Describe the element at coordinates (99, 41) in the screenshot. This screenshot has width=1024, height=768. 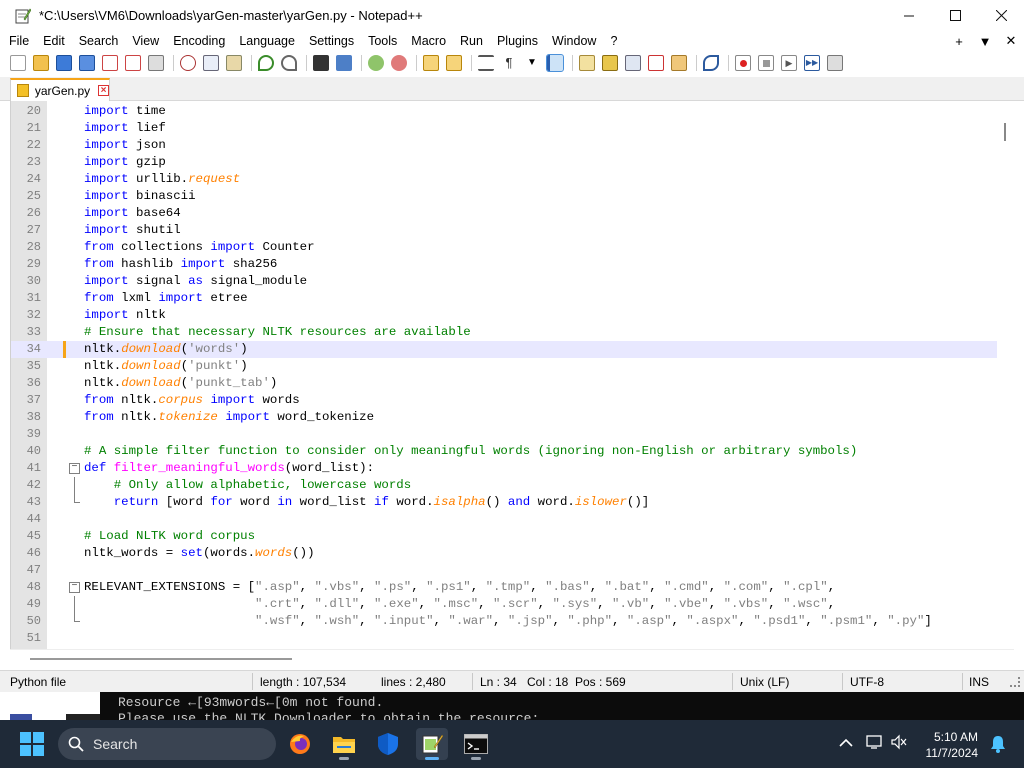
I see `menu-search: Search` at that location.